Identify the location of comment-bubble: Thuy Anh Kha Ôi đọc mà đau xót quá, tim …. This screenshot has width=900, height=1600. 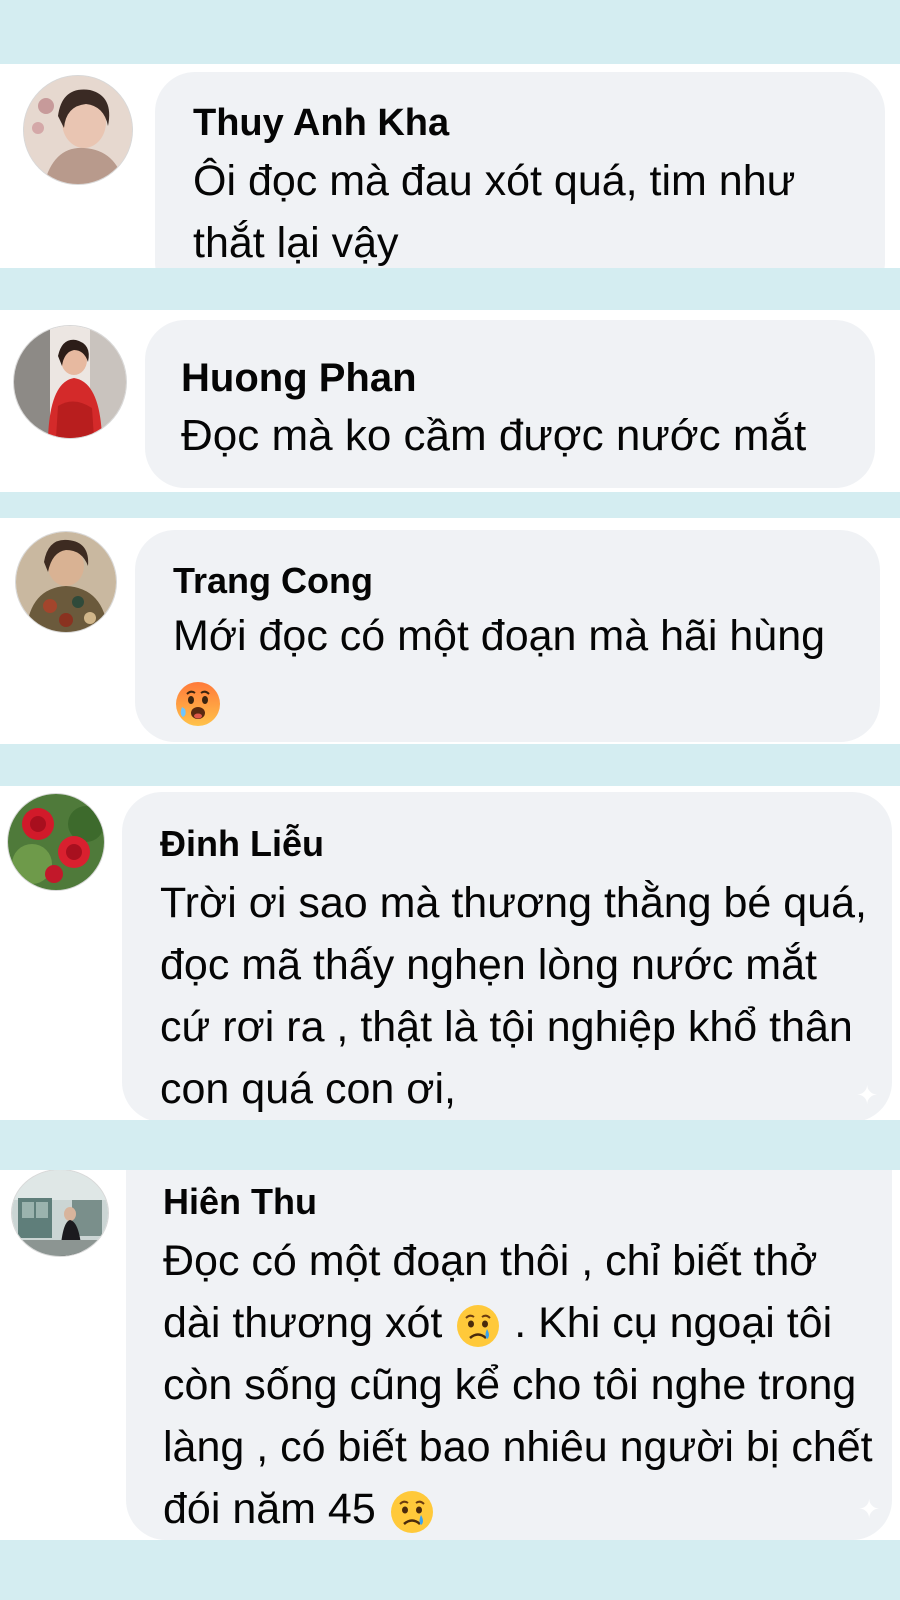
(520, 170).